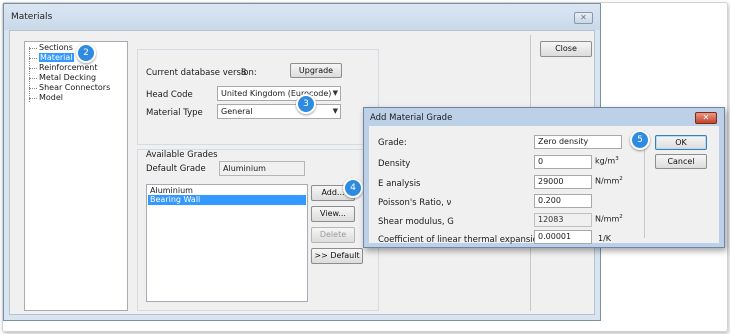  What do you see at coordinates (237, 111) in the screenshot?
I see `material-type-value: General` at bounding box center [237, 111].